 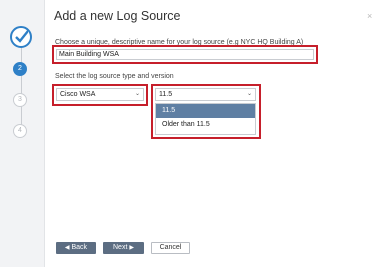 What do you see at coordinates (120, 247) in the screenshot?
I see `next-label: Next` at bounding box center [120, 247].